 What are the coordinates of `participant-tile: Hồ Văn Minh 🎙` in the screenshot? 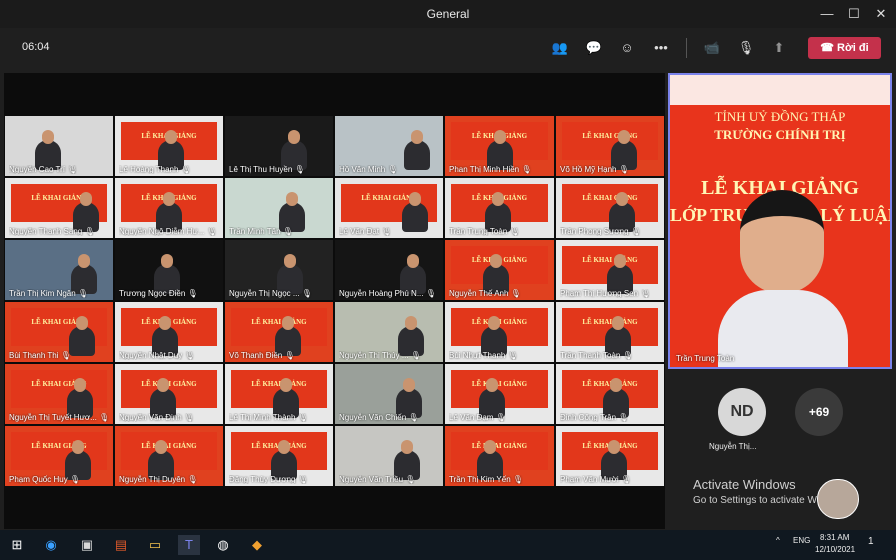 It's located at (389, 146).